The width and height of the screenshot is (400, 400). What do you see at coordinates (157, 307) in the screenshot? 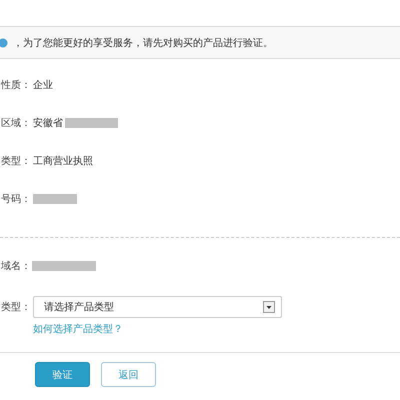
I see `product-type-select: 请选择产品类型` at bounding box center [157, 307].